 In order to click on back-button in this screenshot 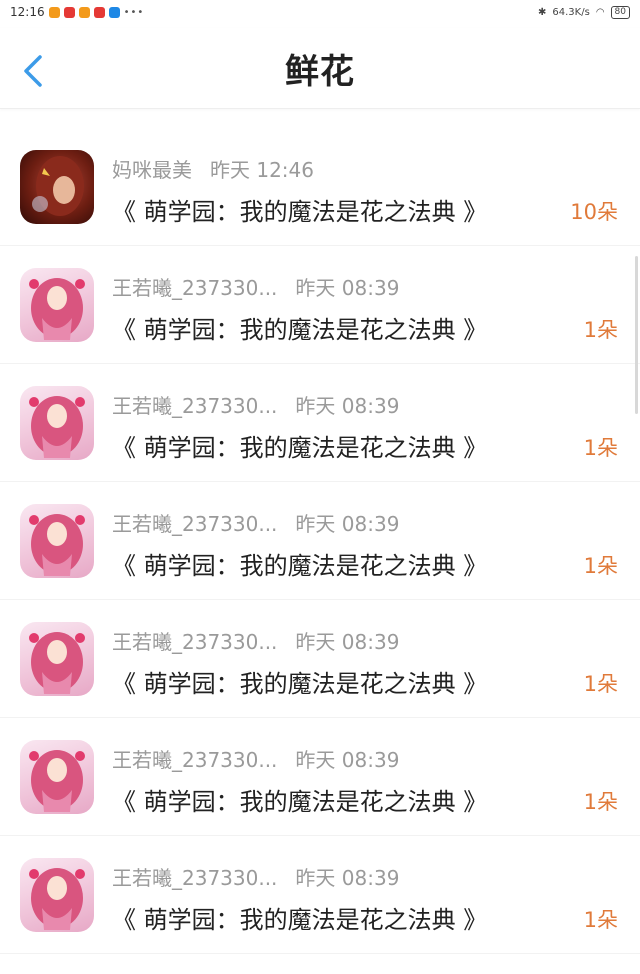, I will do `click(33, 71)`.